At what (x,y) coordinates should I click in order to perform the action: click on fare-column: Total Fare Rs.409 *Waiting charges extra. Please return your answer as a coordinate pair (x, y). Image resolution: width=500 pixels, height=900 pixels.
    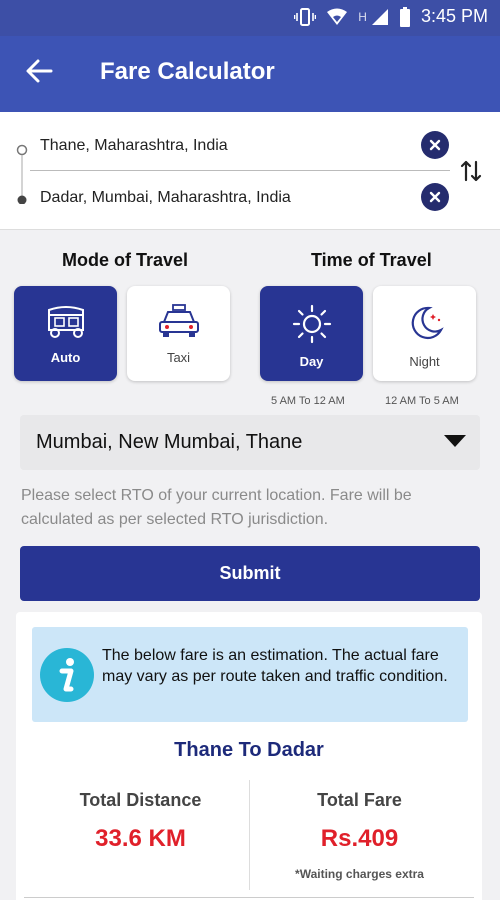
    Looking at the image, I should click on (359, 835).